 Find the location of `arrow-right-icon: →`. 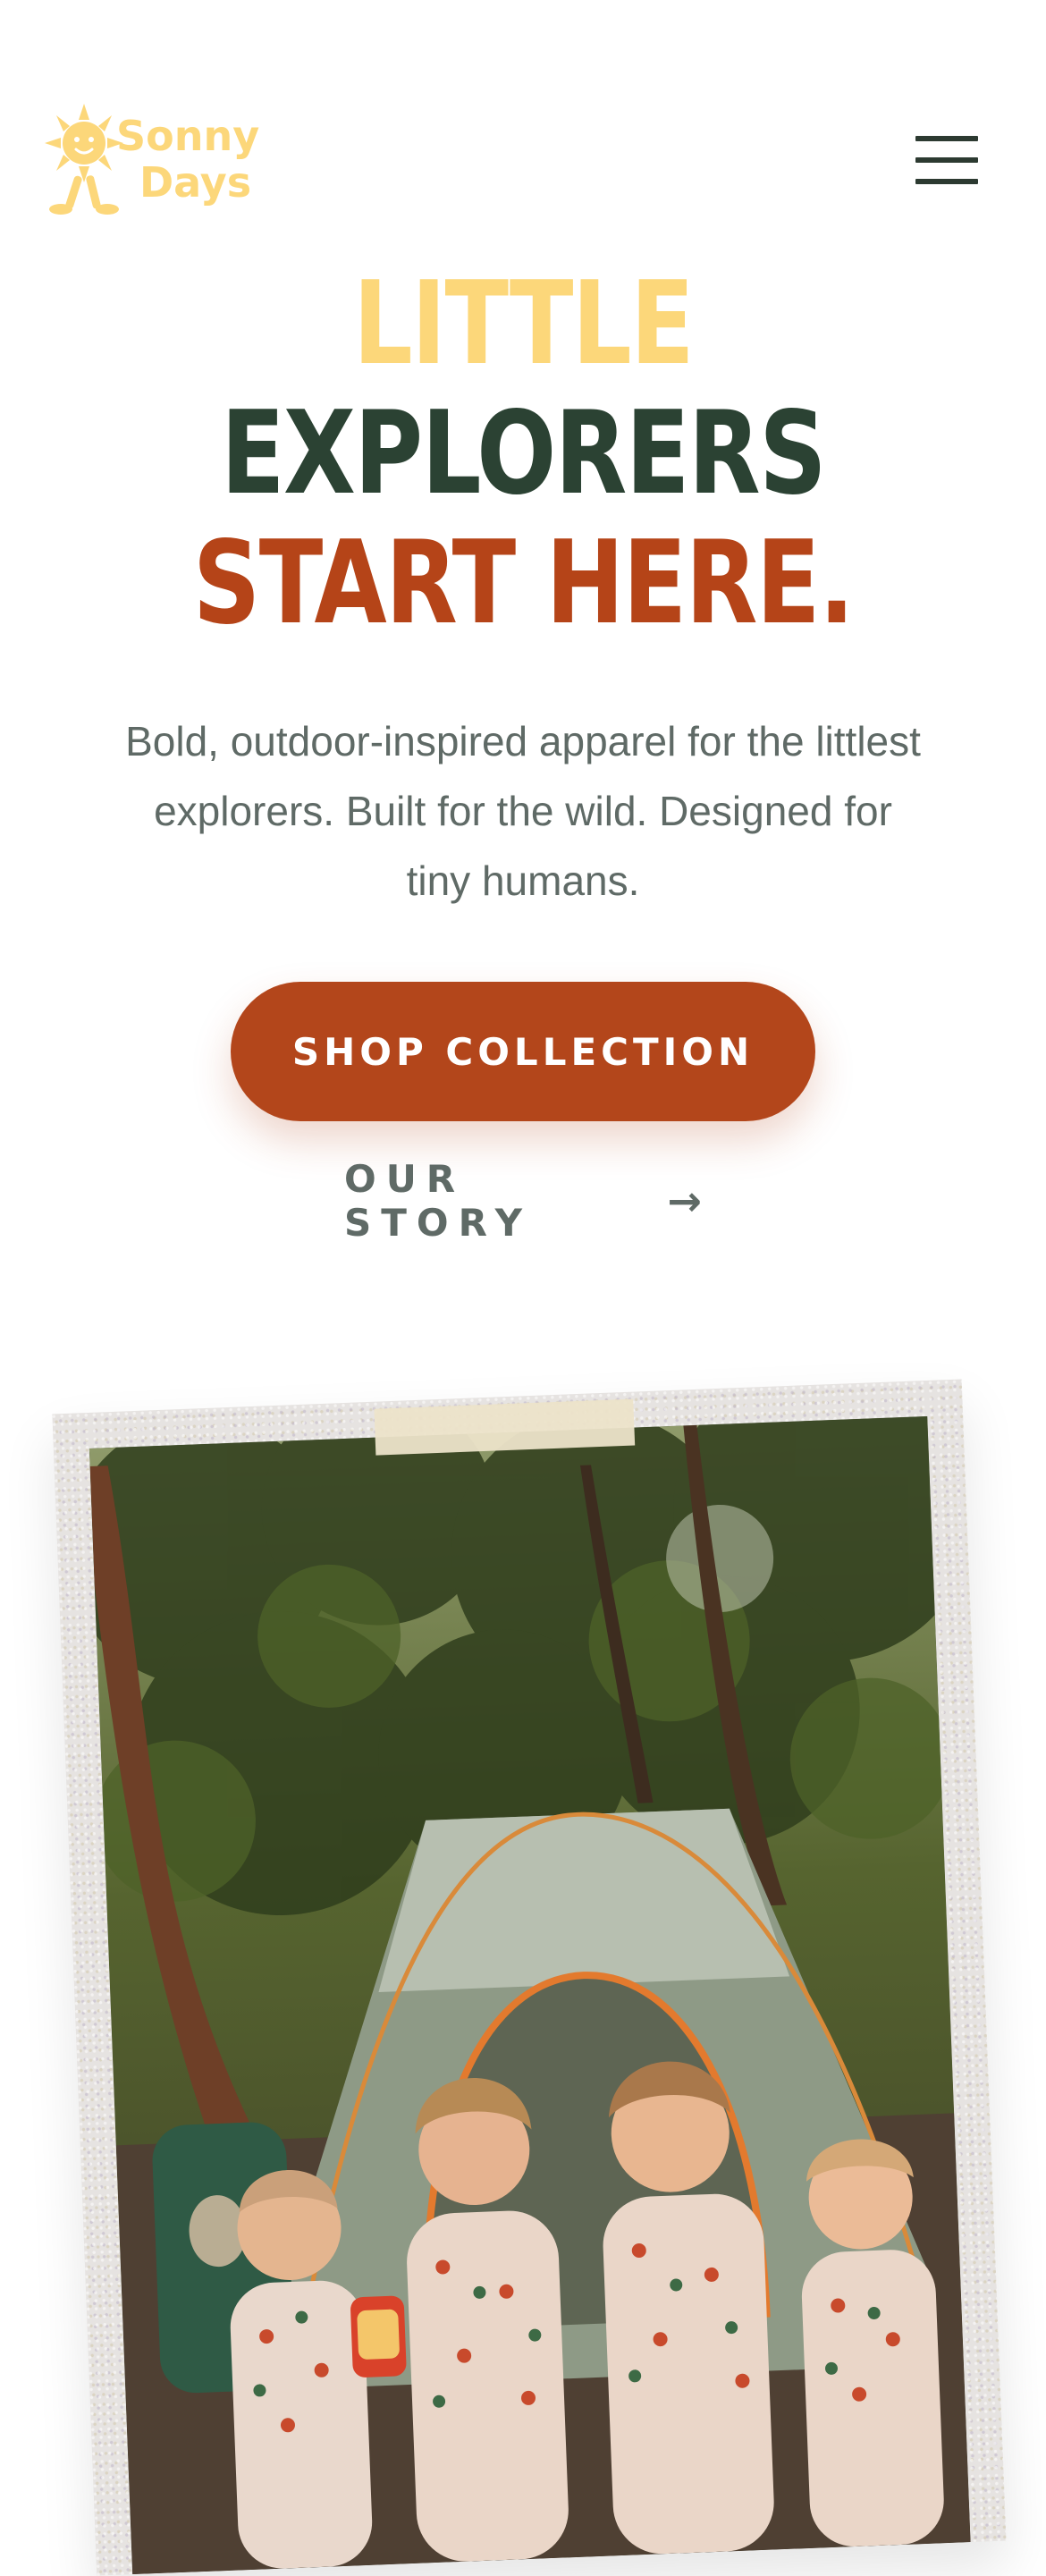

arrow-right-icon: → is located at coordinates (685, 1201).